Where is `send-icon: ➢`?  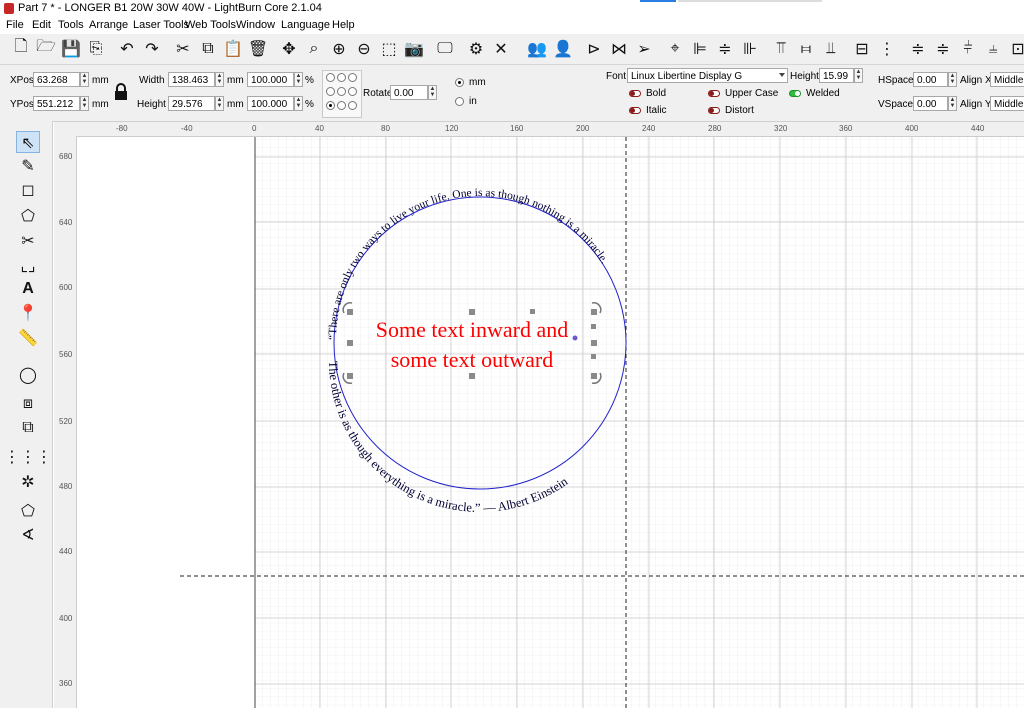
send-icon: ➢ is located at coordinates (644, 48).